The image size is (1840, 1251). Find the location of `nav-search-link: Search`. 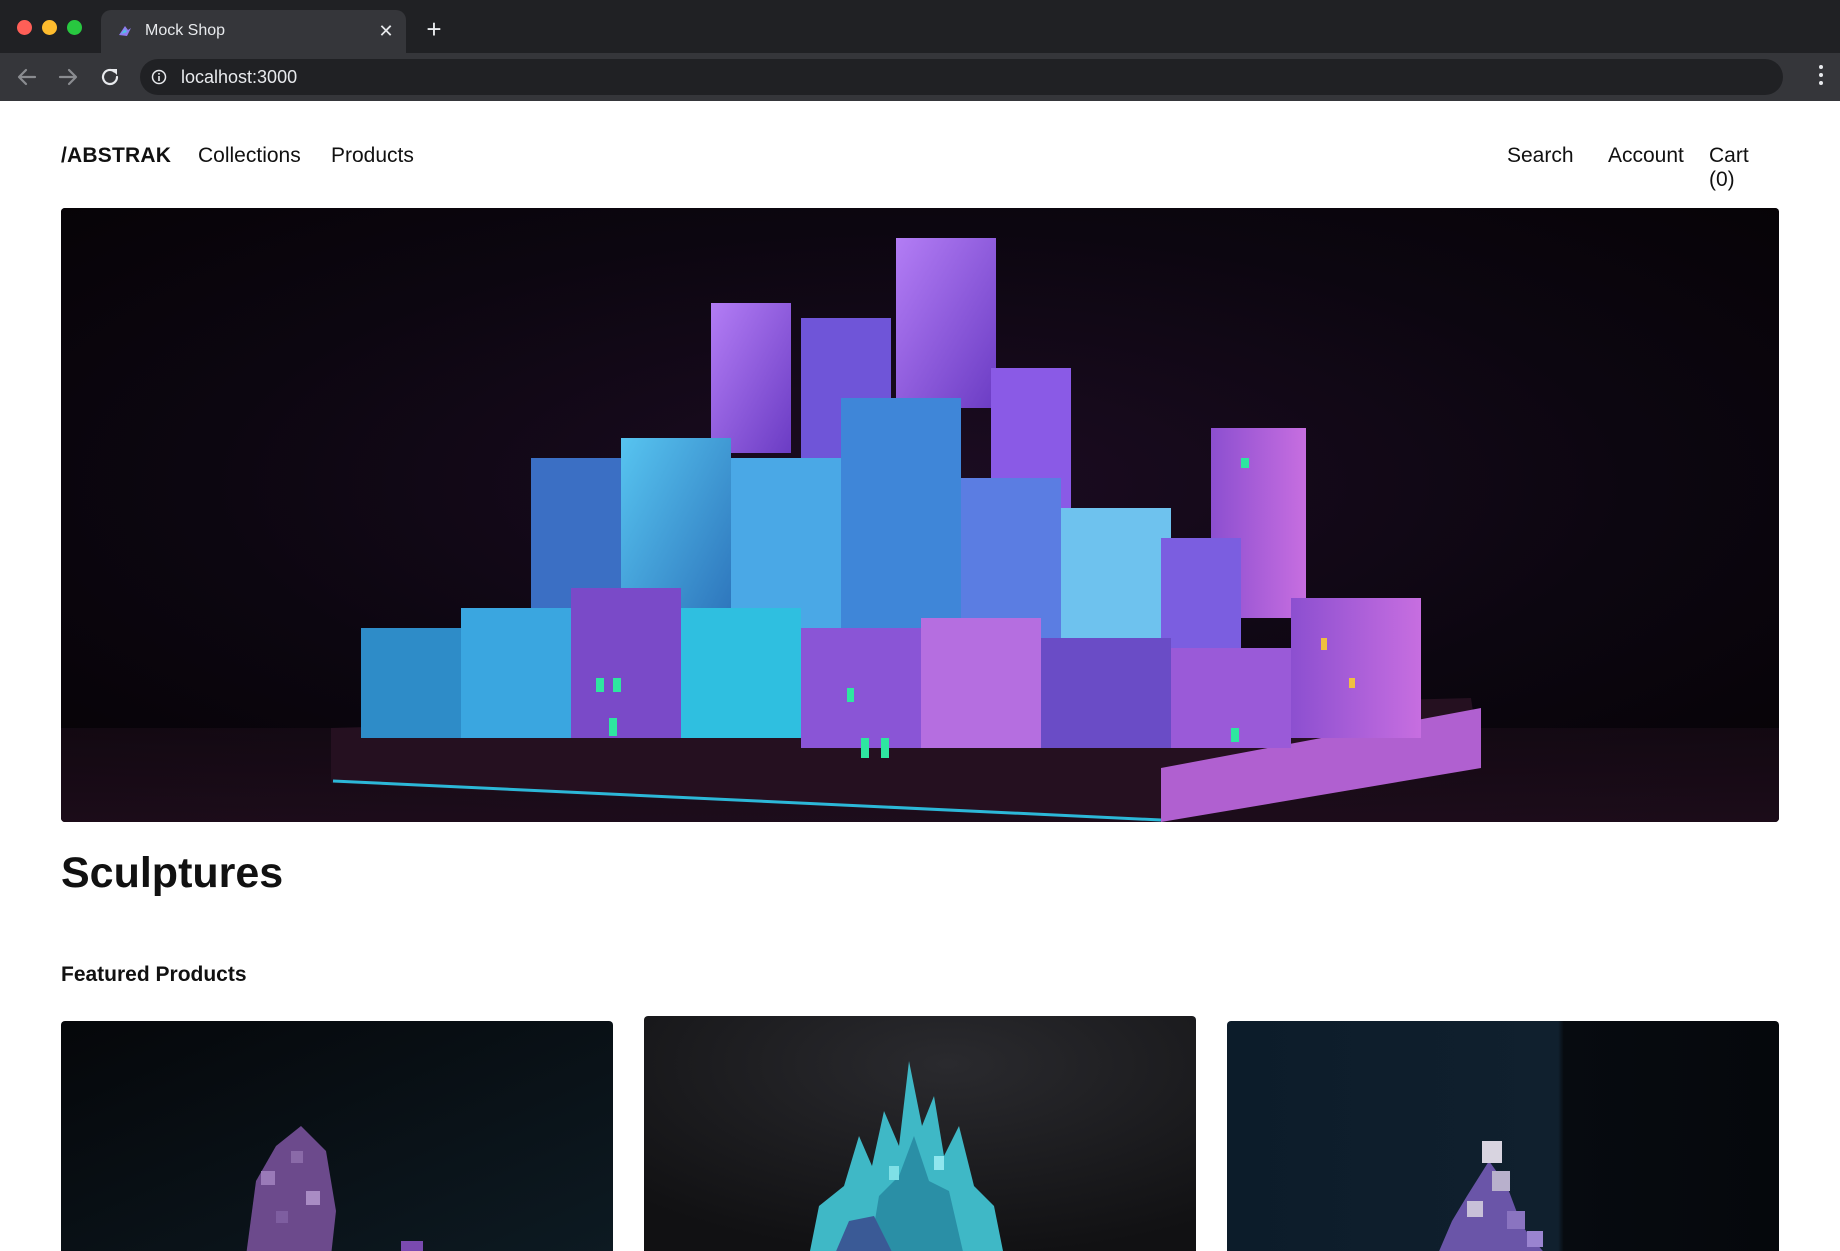

nav-search-link: Search is located at coordinates (1540, 156).